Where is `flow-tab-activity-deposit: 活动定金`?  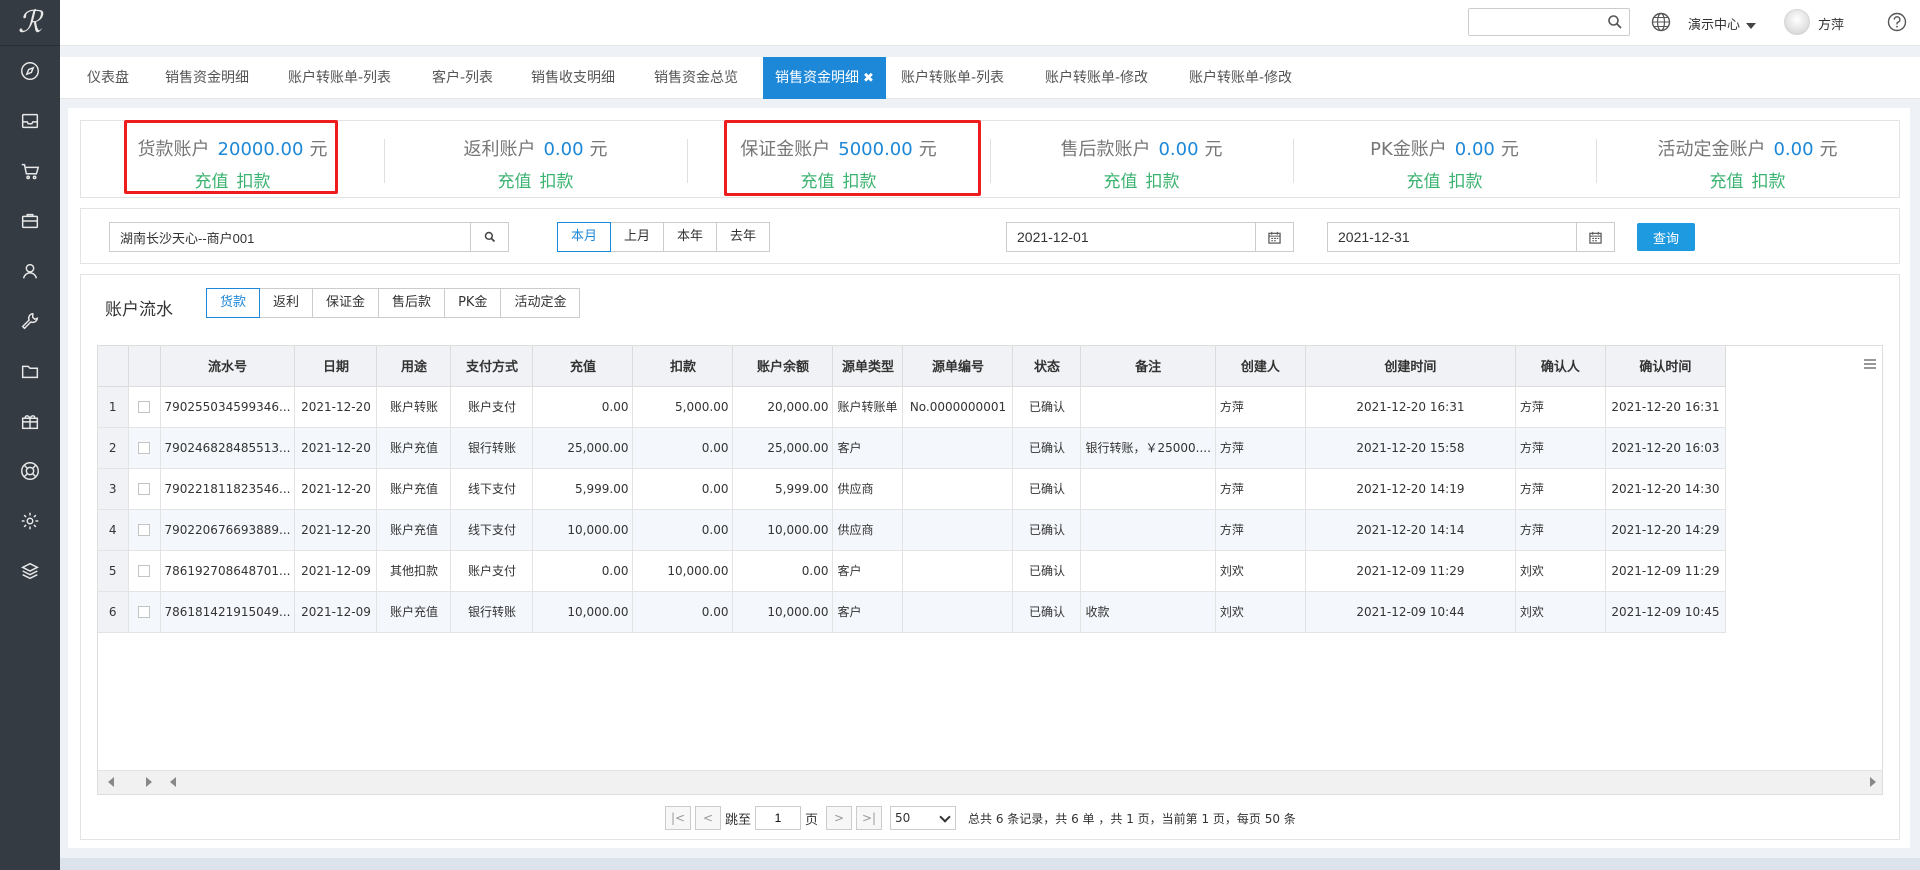
flow-tab-activity-deposit: 活动定金 is located at coordinates (540, 303).